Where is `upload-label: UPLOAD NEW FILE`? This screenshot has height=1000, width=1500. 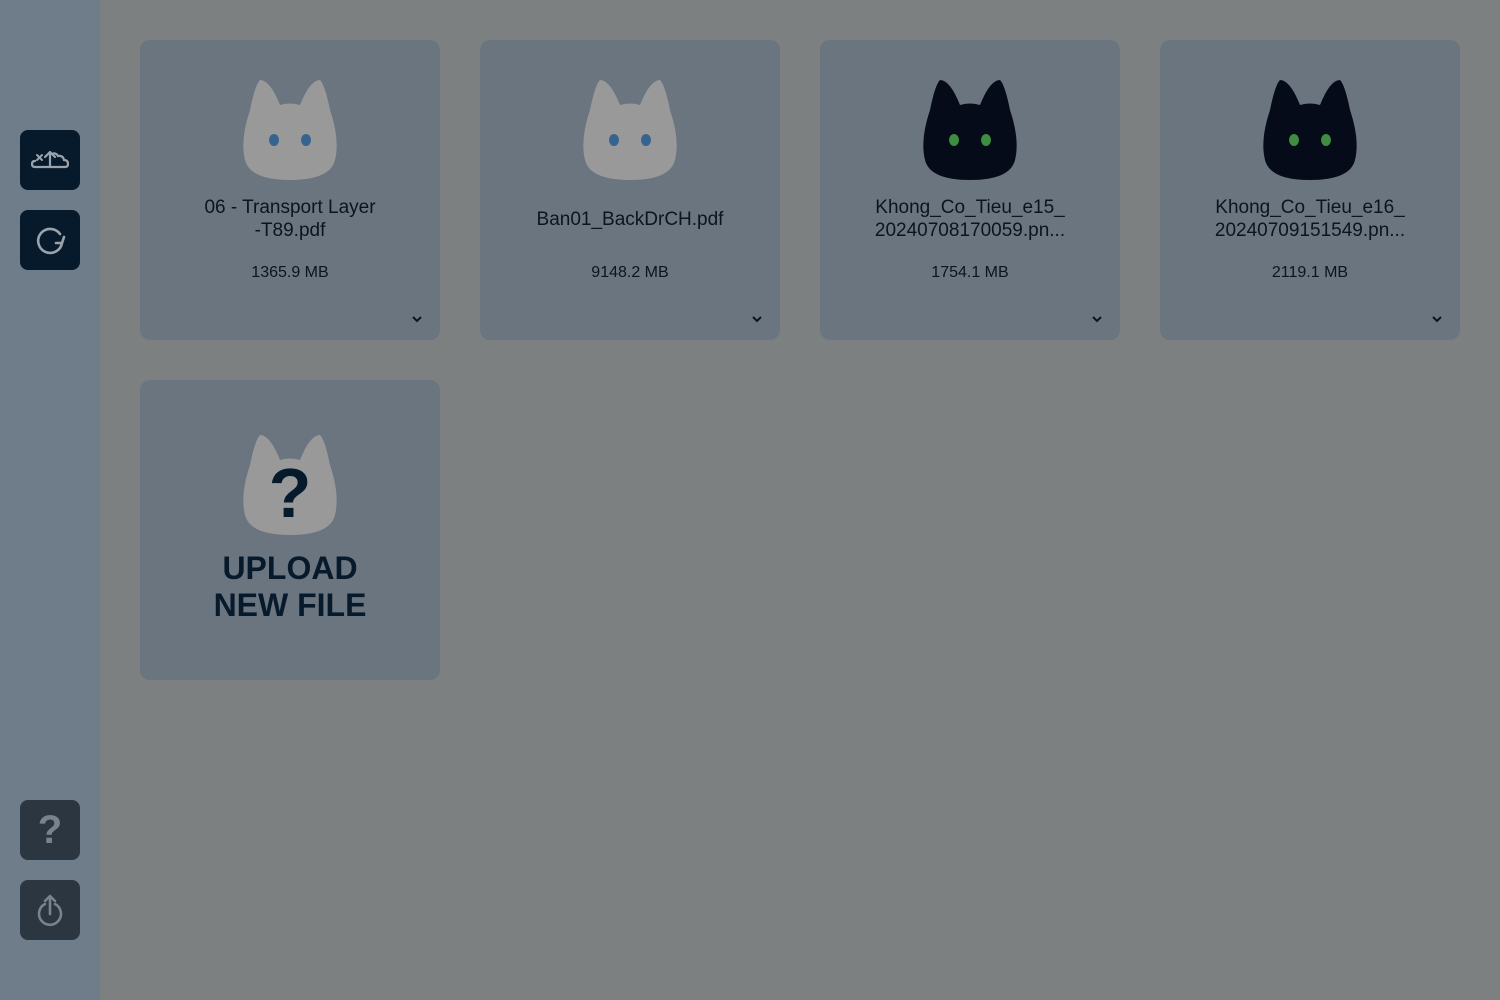
upload-label: UPLOAD NEW FILE is located at coordinates (290, 586).